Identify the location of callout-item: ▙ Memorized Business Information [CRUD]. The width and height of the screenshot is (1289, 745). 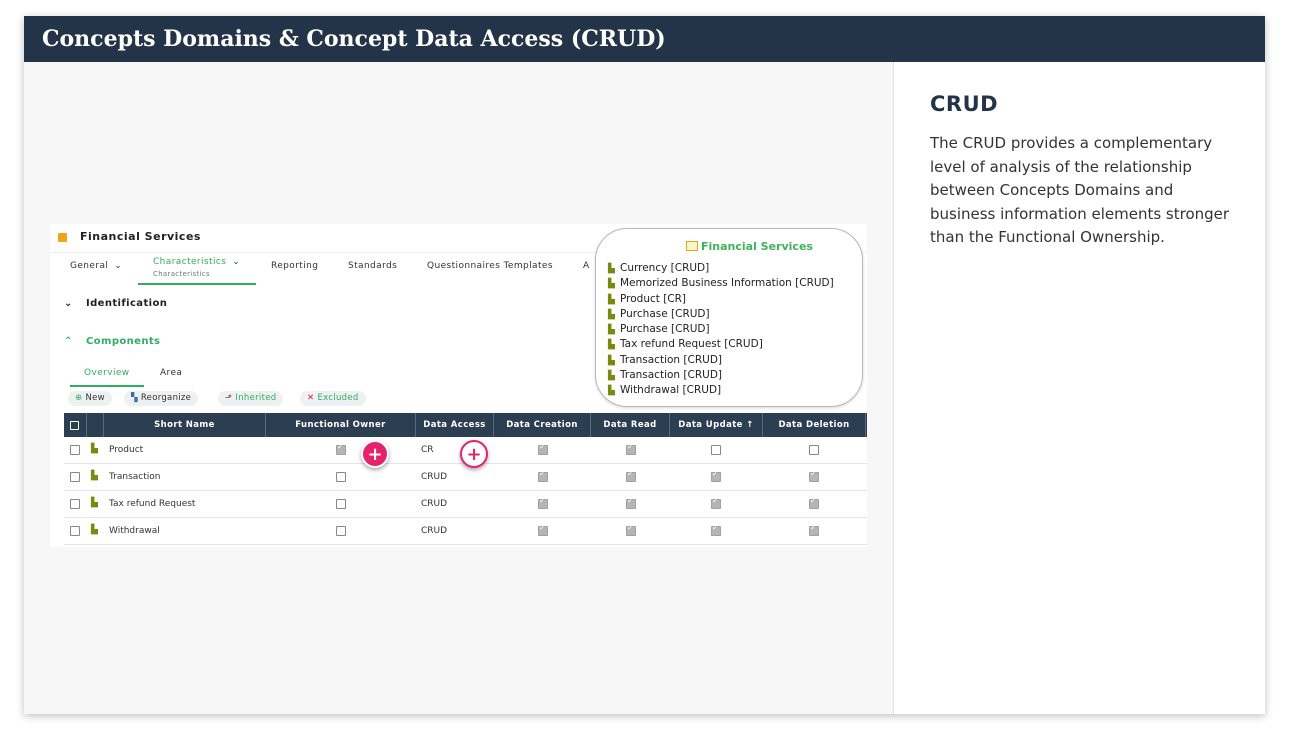
(721, 283).